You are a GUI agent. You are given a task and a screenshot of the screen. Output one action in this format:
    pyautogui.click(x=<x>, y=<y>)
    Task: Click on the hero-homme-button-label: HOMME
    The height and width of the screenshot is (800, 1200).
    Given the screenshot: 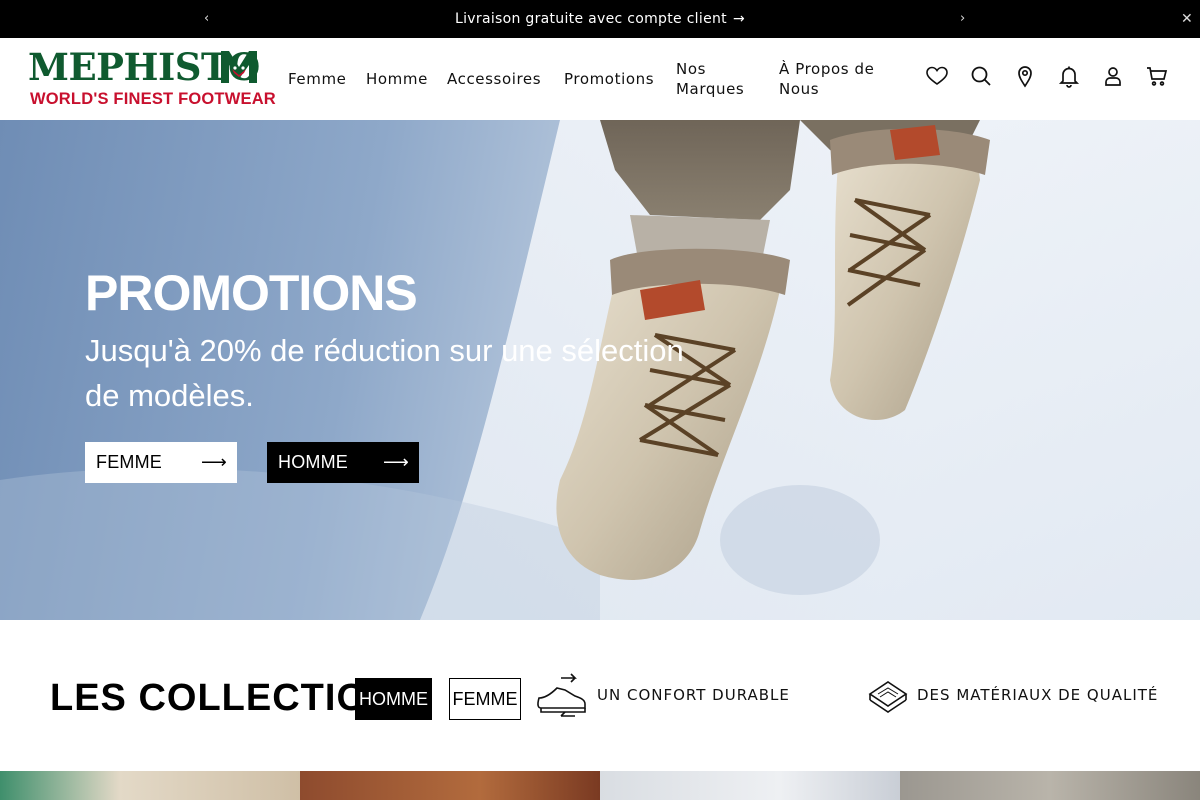 What is the action you would take?
    pyautogui.click(x=313, y=462)
    